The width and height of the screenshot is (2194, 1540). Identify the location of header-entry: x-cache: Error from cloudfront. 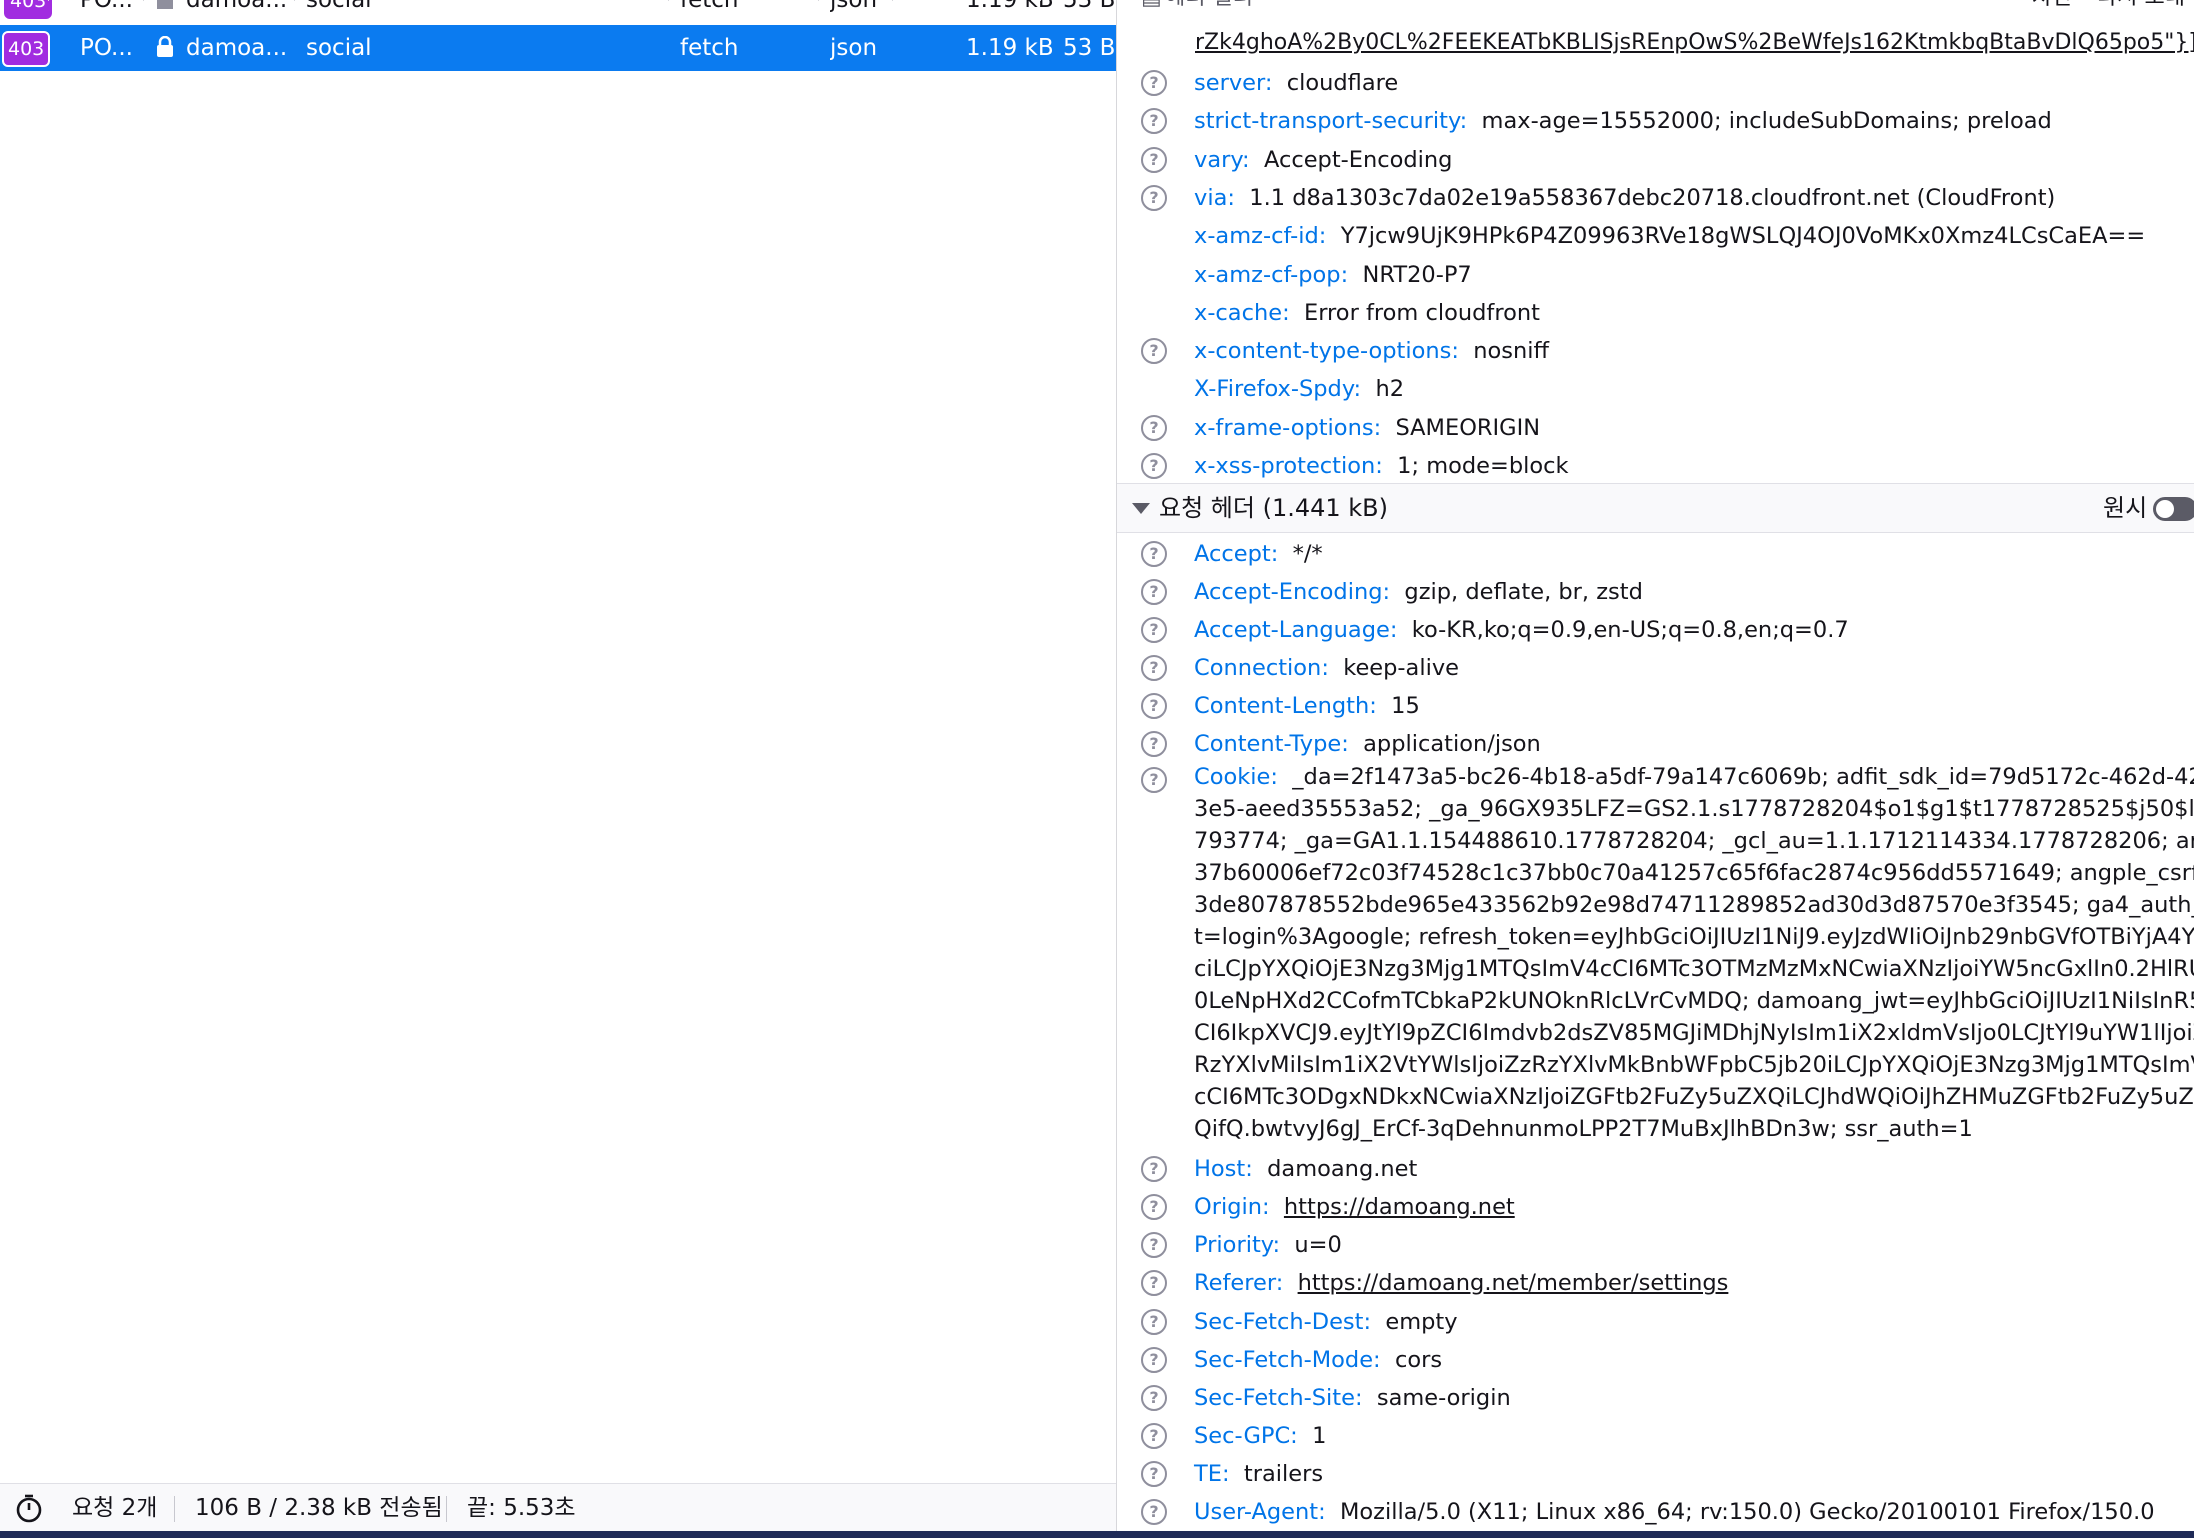
(1367, 312).